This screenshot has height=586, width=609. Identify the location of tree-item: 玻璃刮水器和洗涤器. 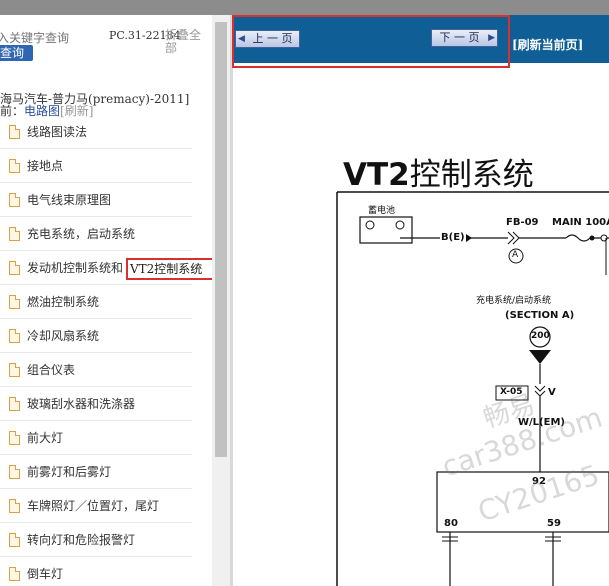
(96, 404).